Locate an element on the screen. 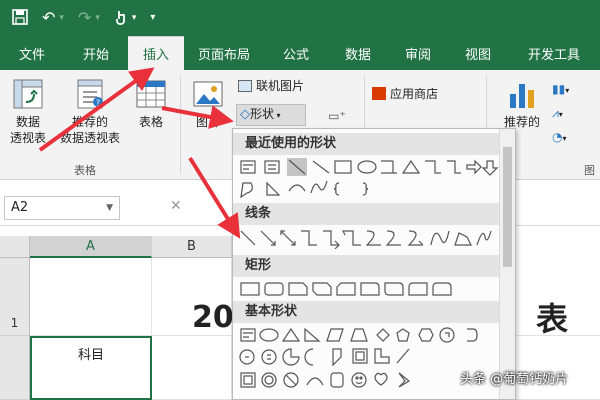 The height and width of the screenshot is (400, 600). watermark-text: 头条 @葡萄钙奶片 is located at coordinates (514, 379).